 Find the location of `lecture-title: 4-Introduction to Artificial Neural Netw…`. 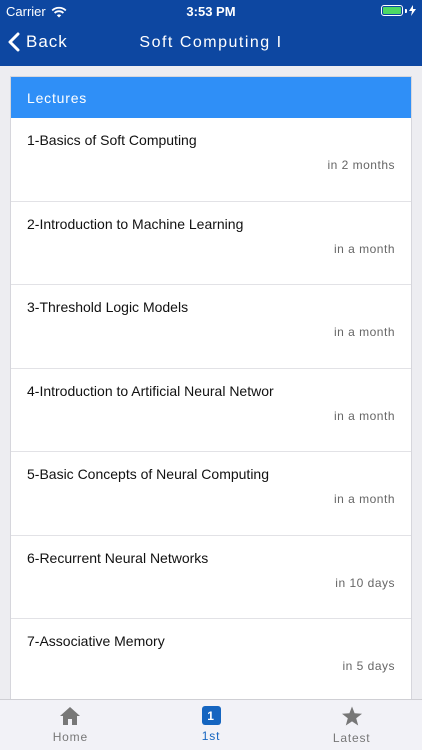

lecture-title: 4-Introduction to Artificial Neural Netw… is located at coordinates (150, 390).